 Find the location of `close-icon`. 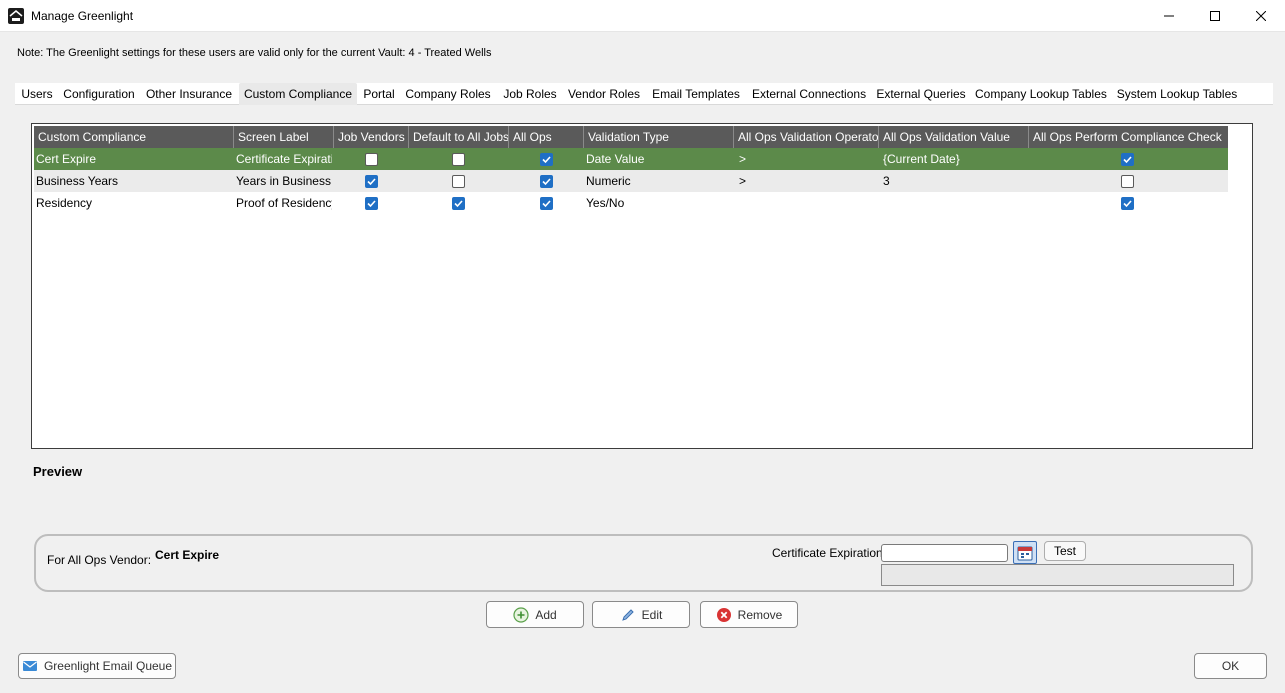

close-icon is located at coordinates (1261, 16).